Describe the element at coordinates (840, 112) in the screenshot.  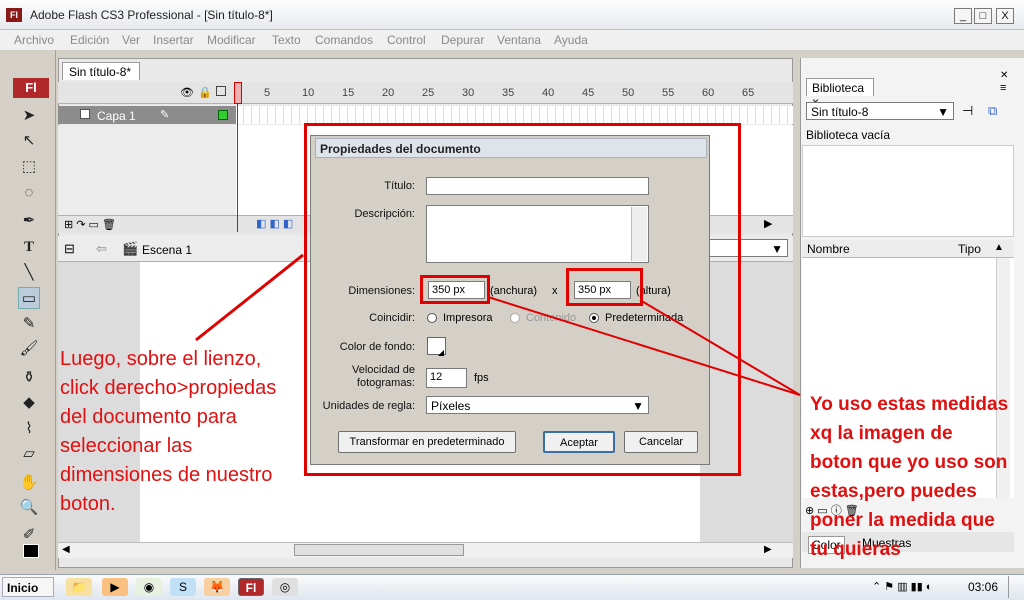
I see `library-document-value: Sin título-8` at that location.